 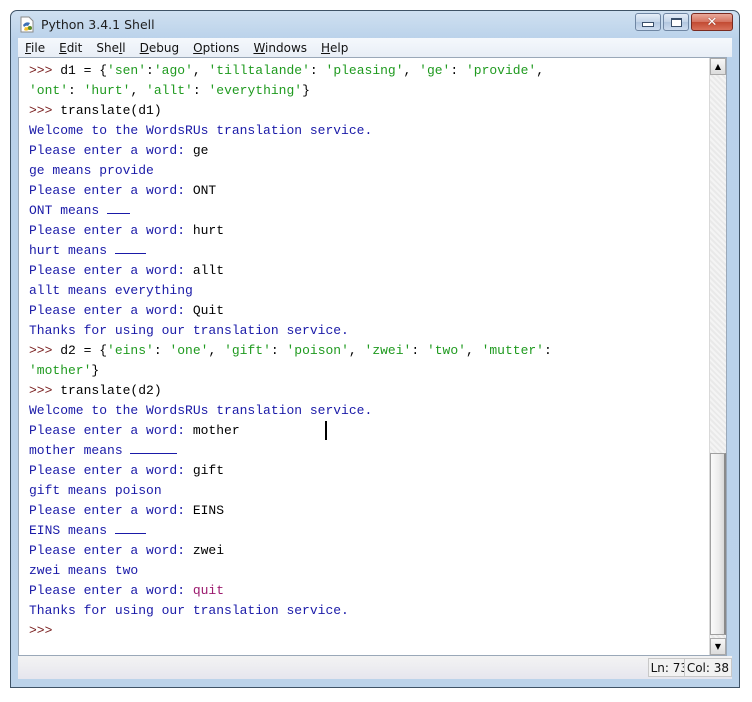 I want to click on string-literal: 'poison', so click(x=317, y=350).